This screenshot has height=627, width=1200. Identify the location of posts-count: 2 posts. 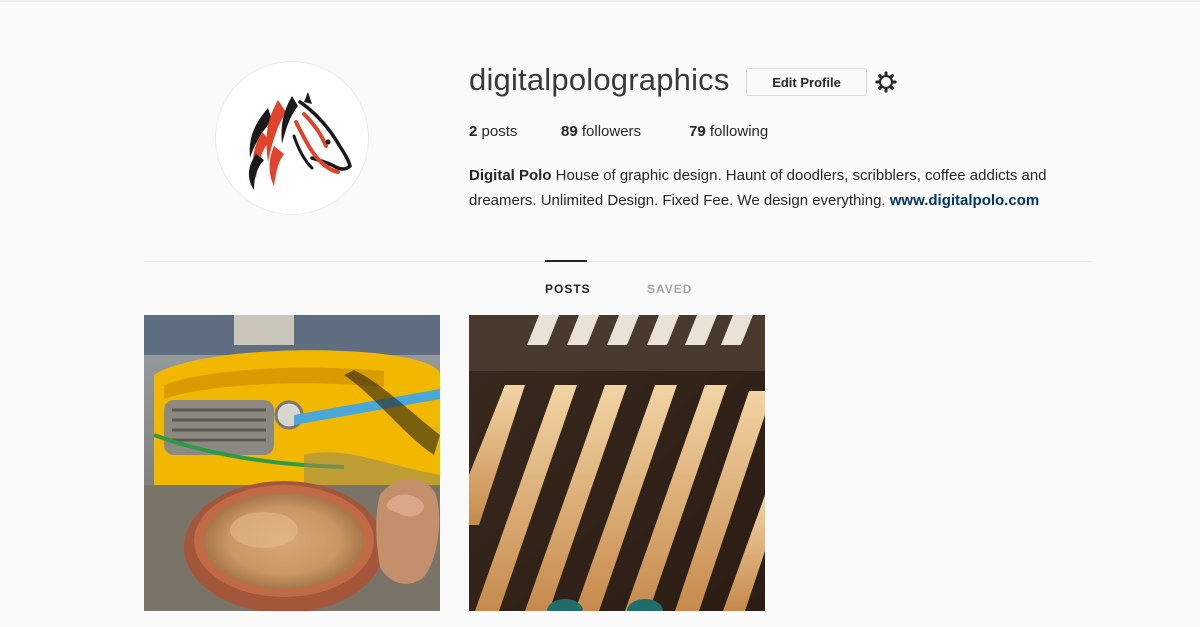
(493, 131).